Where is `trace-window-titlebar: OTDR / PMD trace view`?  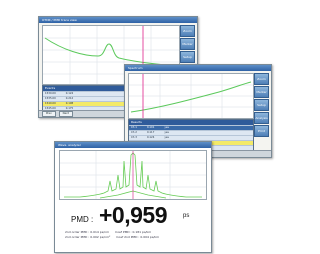 trace-window-titlebar: OTDR / PMD trace view is located at coordinates (118, 20).